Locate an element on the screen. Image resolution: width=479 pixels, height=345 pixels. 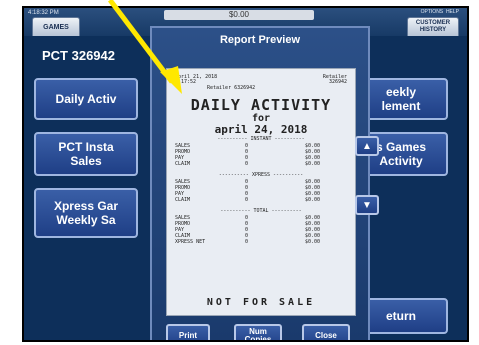
receipt-header-left: april 21, 2018 4:17:52 is located at coordinates (196, 79).